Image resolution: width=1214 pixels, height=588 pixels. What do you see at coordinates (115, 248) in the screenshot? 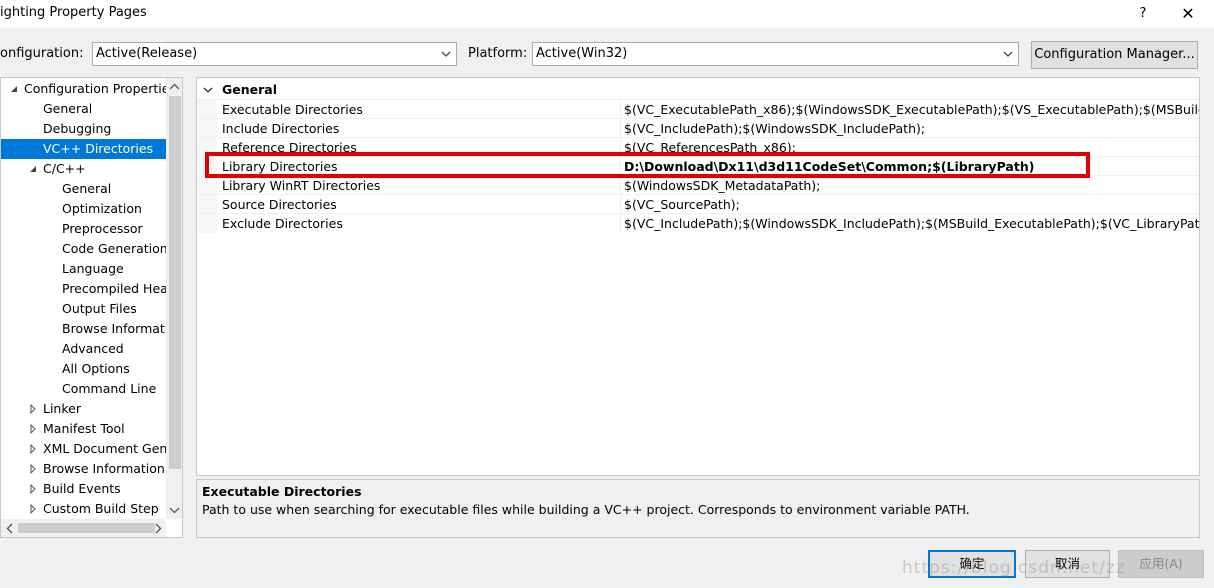
I see `tree-item-label: Code Generation` at bounding box center [115, 248].